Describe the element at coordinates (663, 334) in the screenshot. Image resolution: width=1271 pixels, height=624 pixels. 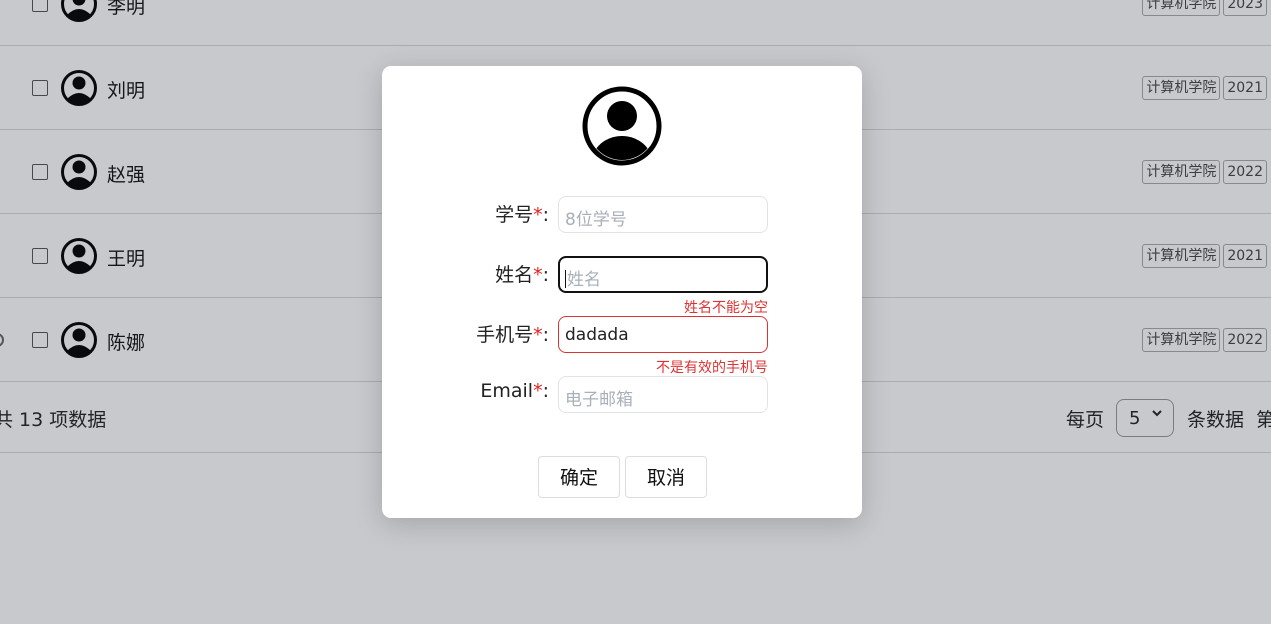
I see `phone-input: dadada` at that location.